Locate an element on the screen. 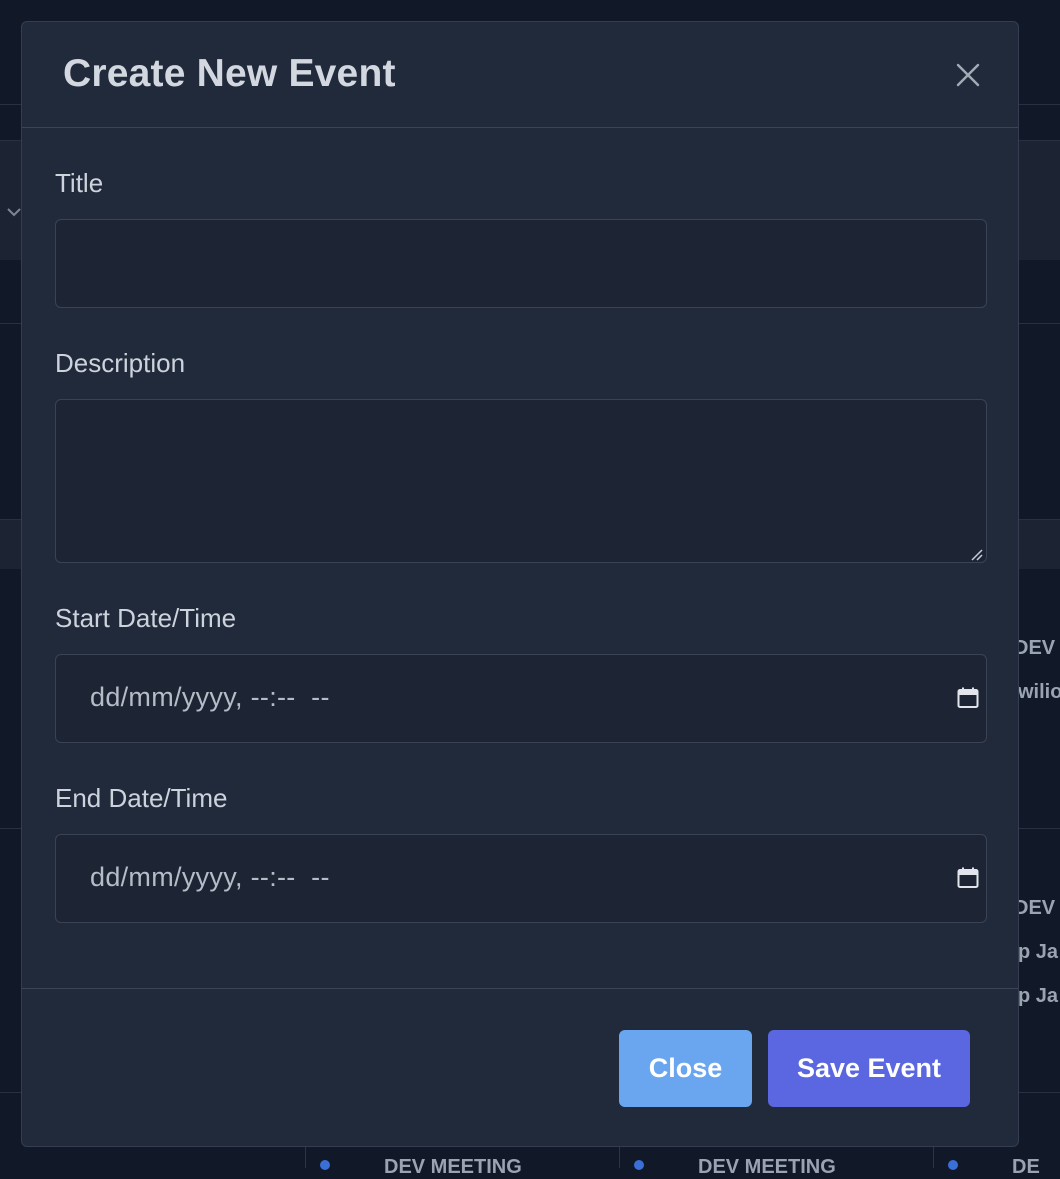 The height and width of the screenshot is (1179, 1060). resize-handle-icon is located at coordinates (976, 554).